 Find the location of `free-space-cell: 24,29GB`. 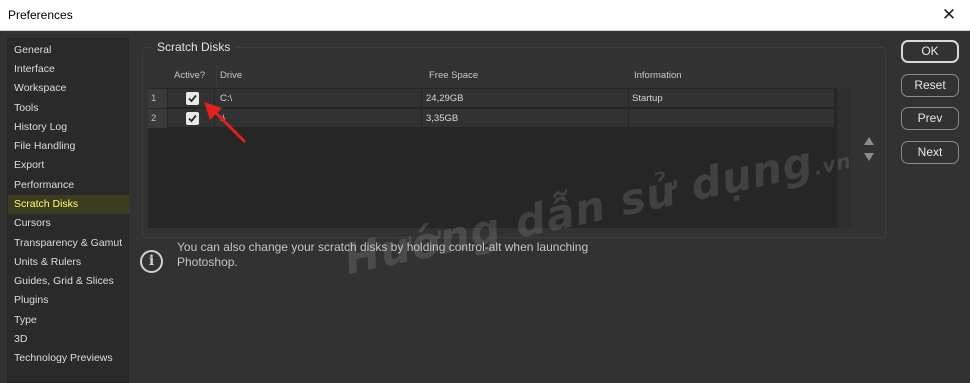

free-space-cell: 24,29GB is located at coordinates (445, 98).